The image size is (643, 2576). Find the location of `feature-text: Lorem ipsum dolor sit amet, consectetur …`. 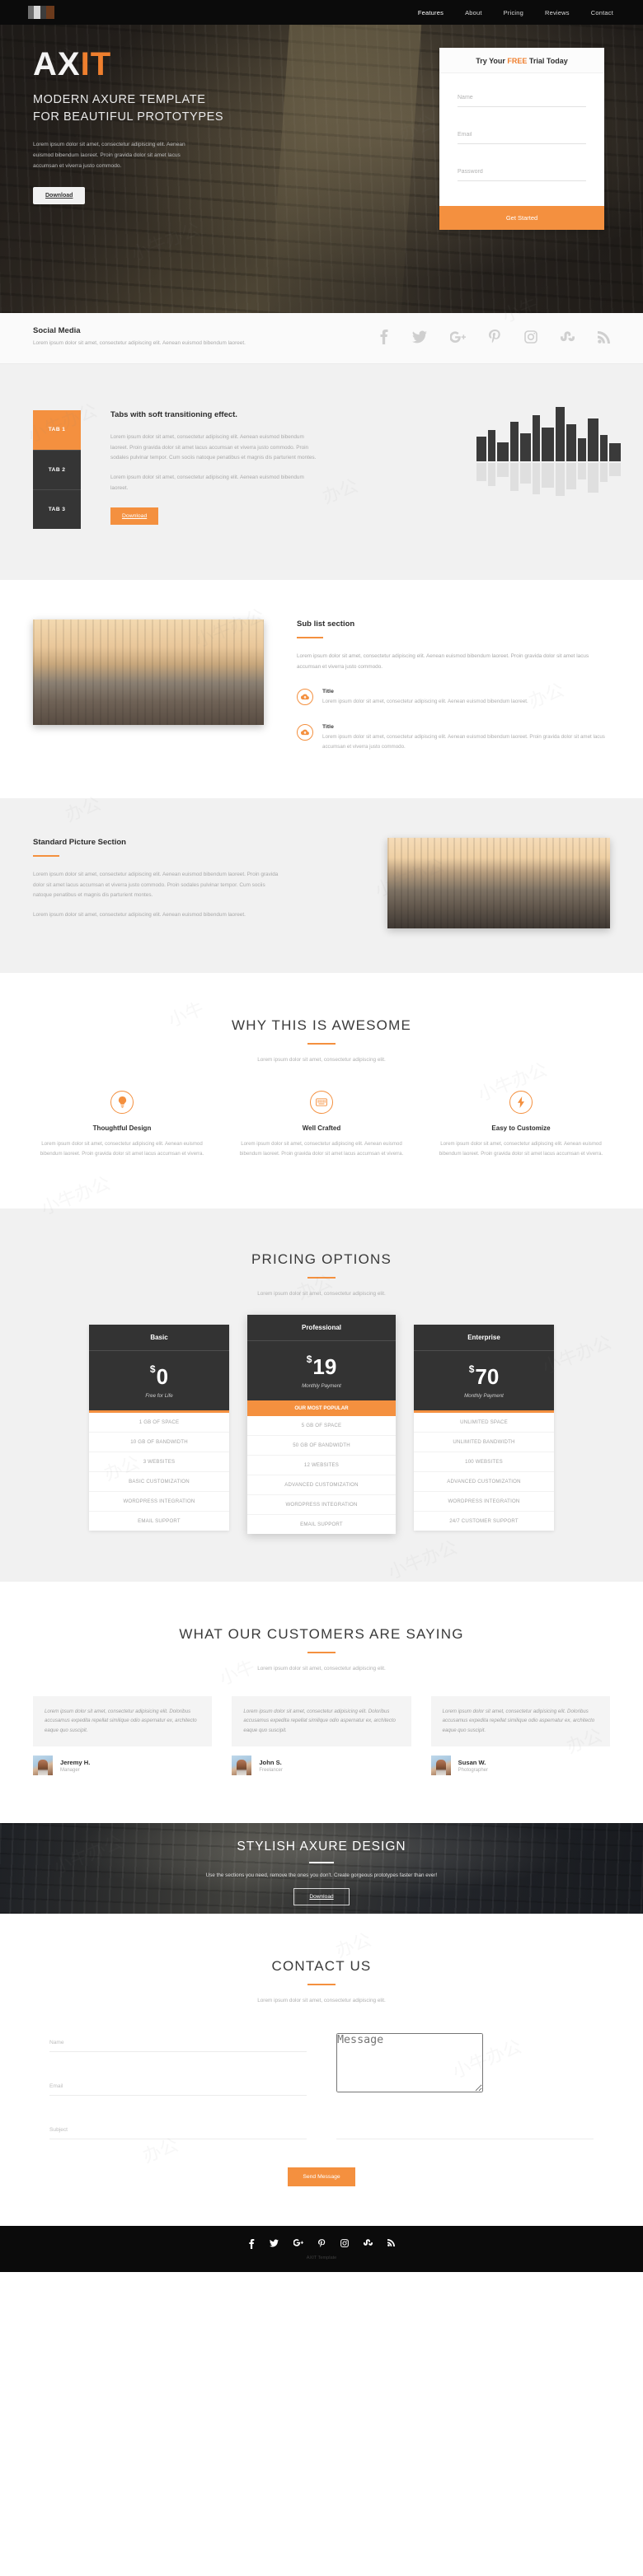

feature-text: Lorem ipsum dolor sit amet, consectetur … is located at coordinates (321, 1148).